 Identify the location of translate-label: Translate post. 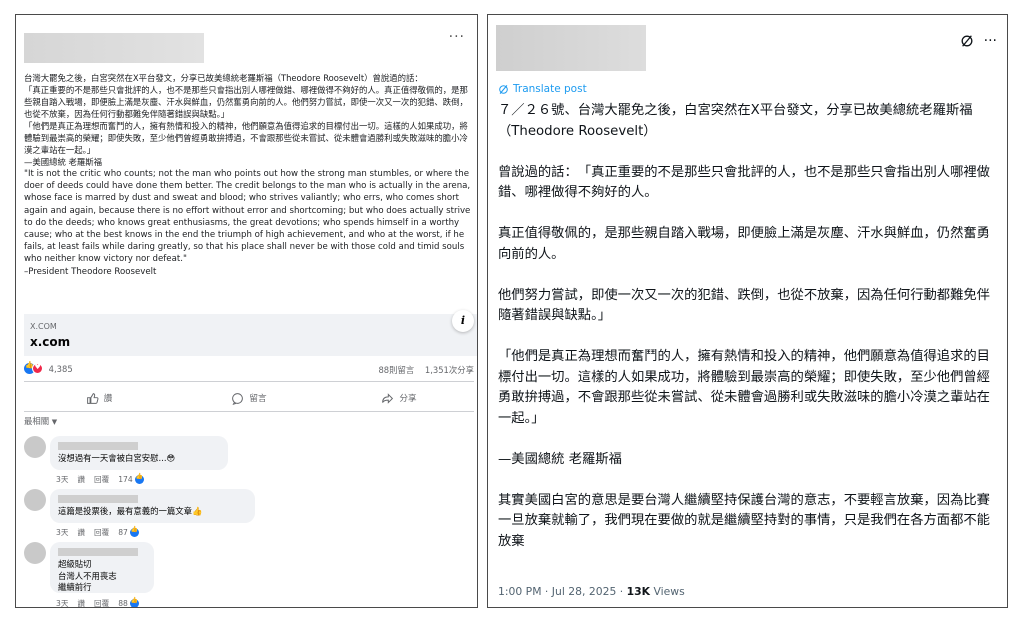
(550, 89).